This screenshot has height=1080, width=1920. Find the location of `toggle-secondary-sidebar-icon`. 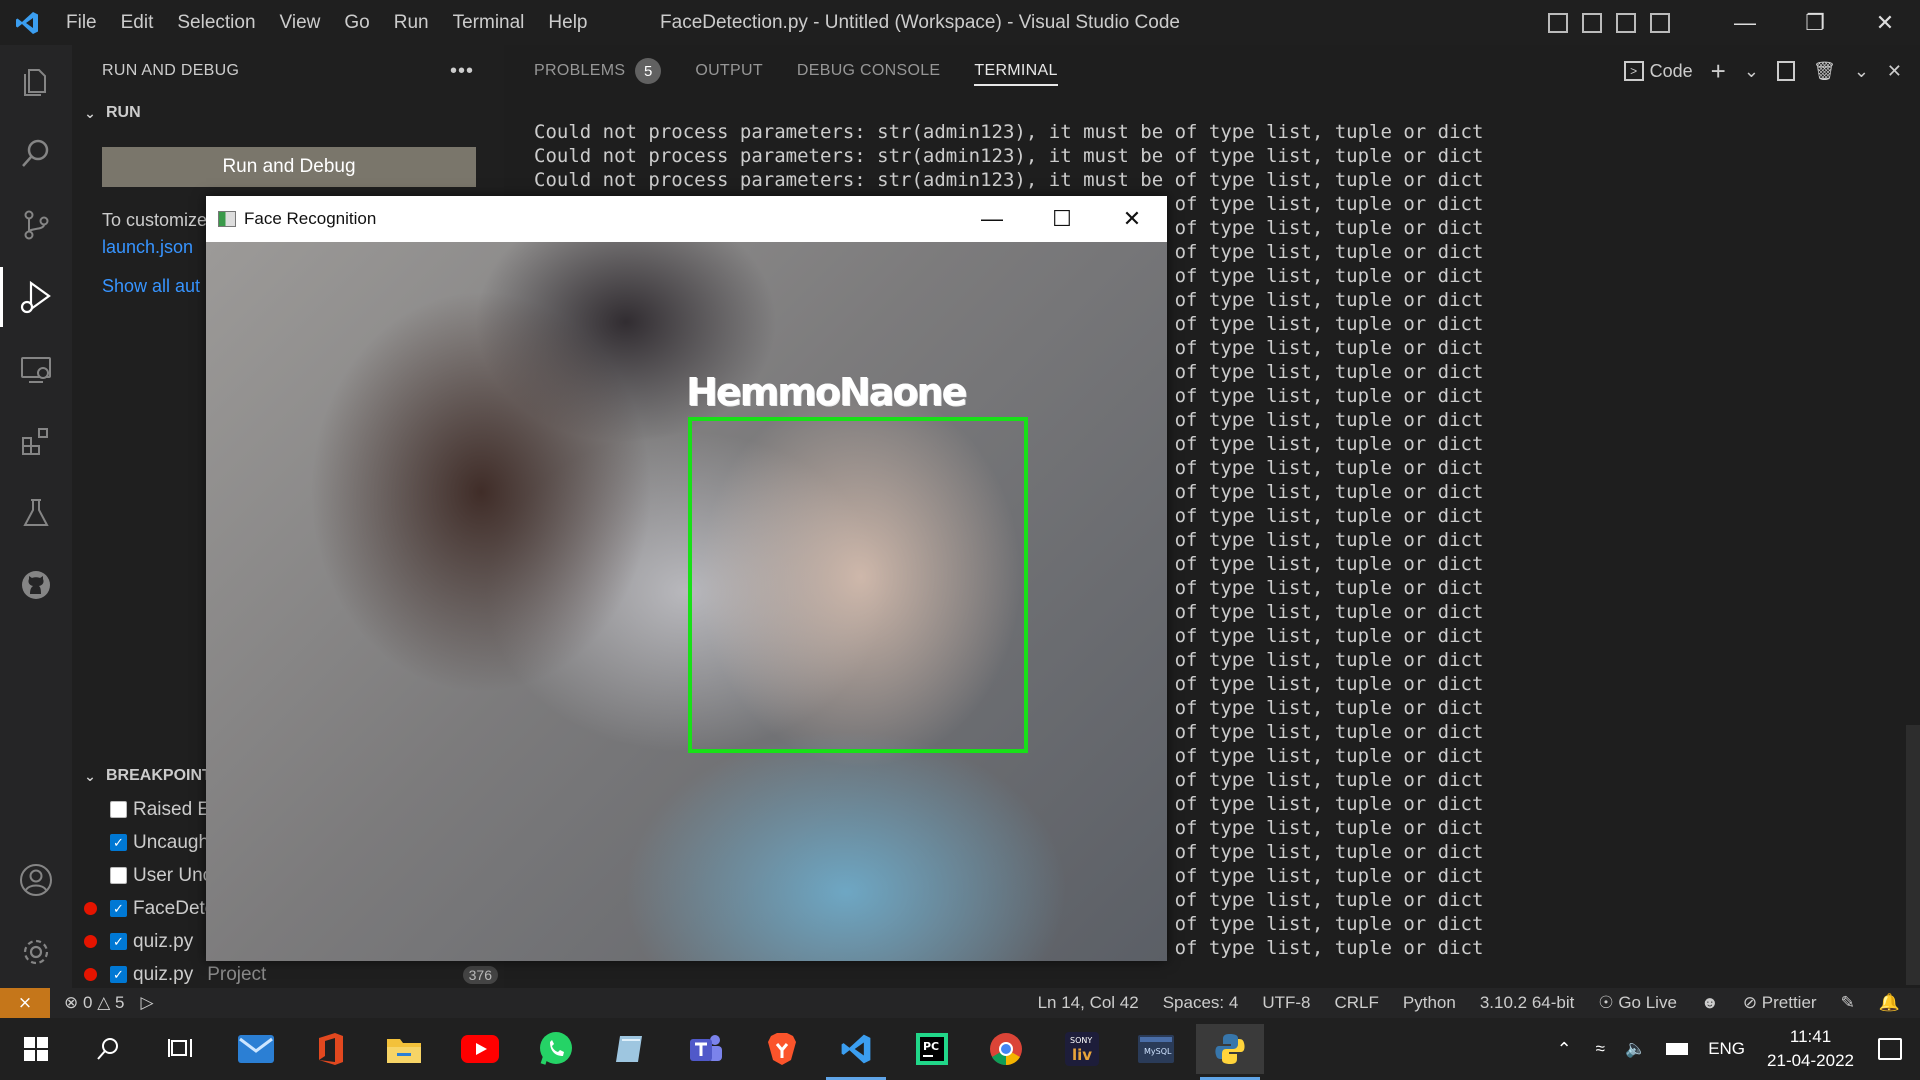

toggle-secondary-sidebar-icon is located at coordinates (1626, 22).